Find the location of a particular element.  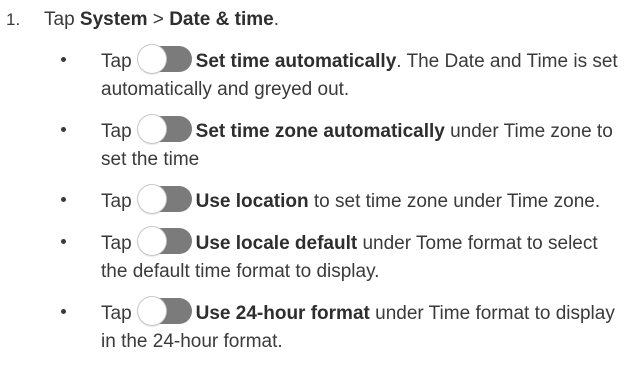

step-suffix: . is located at coordinates (276, 19).